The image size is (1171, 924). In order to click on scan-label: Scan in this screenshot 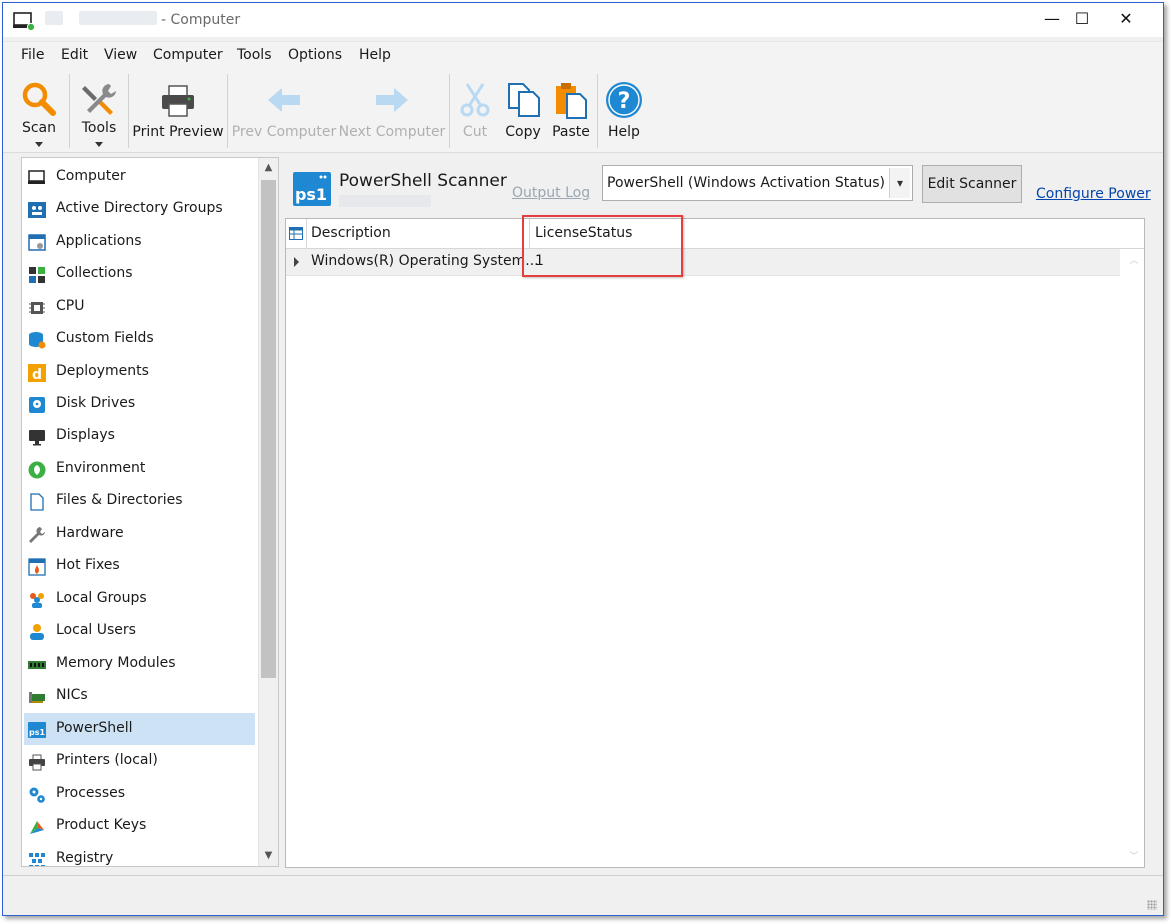, I will do `click(39, 128)`.